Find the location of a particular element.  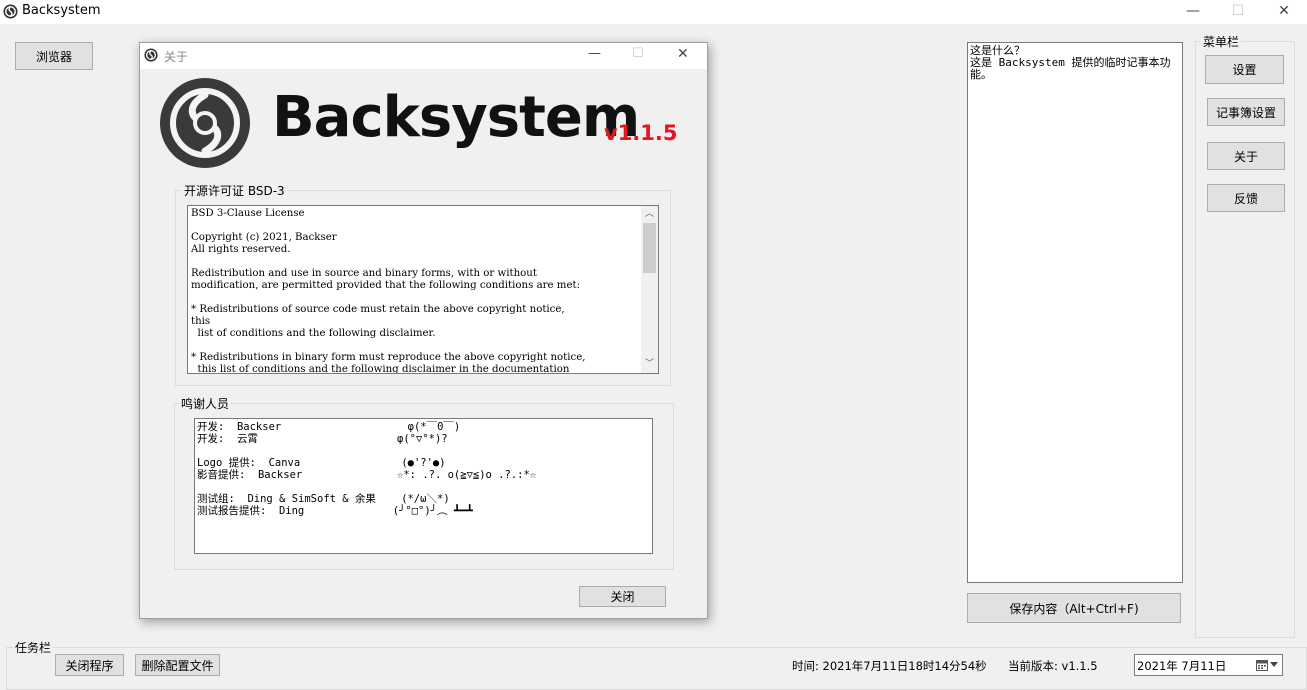

calendar-icon is located at coordinates (1262, 665).